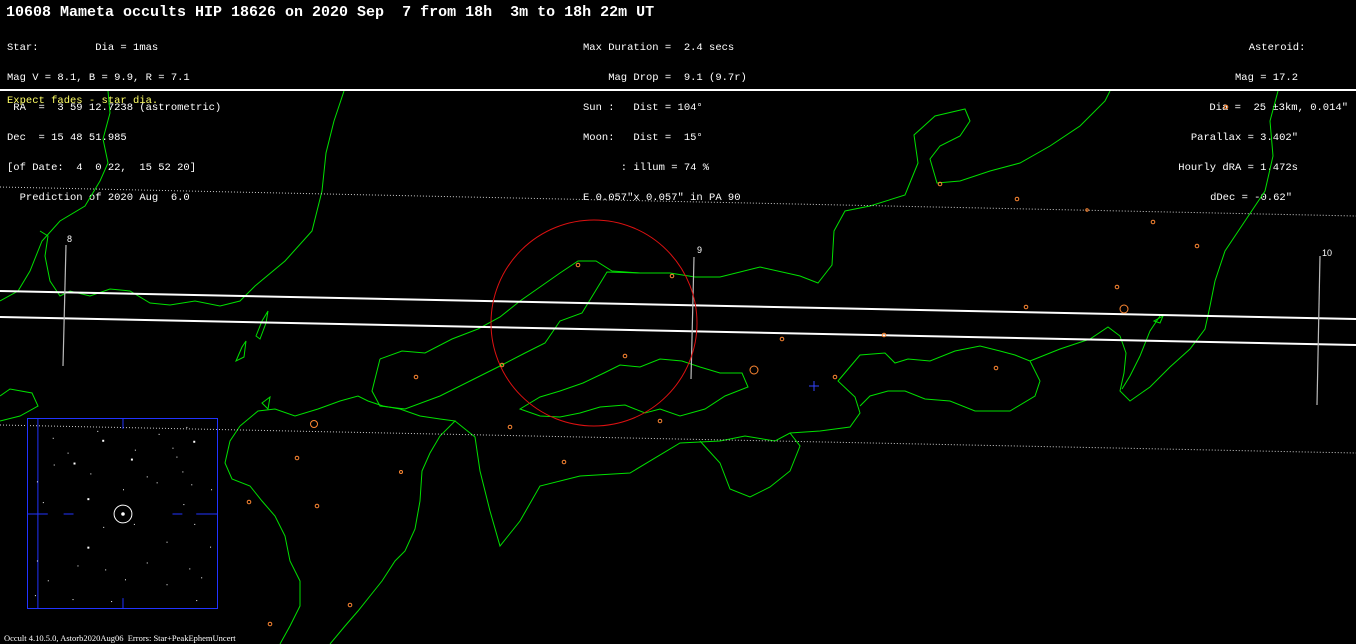  Describe the element at coordinates (699, 250) in the screenshot. I see `time-tick-label: 9` at that location.